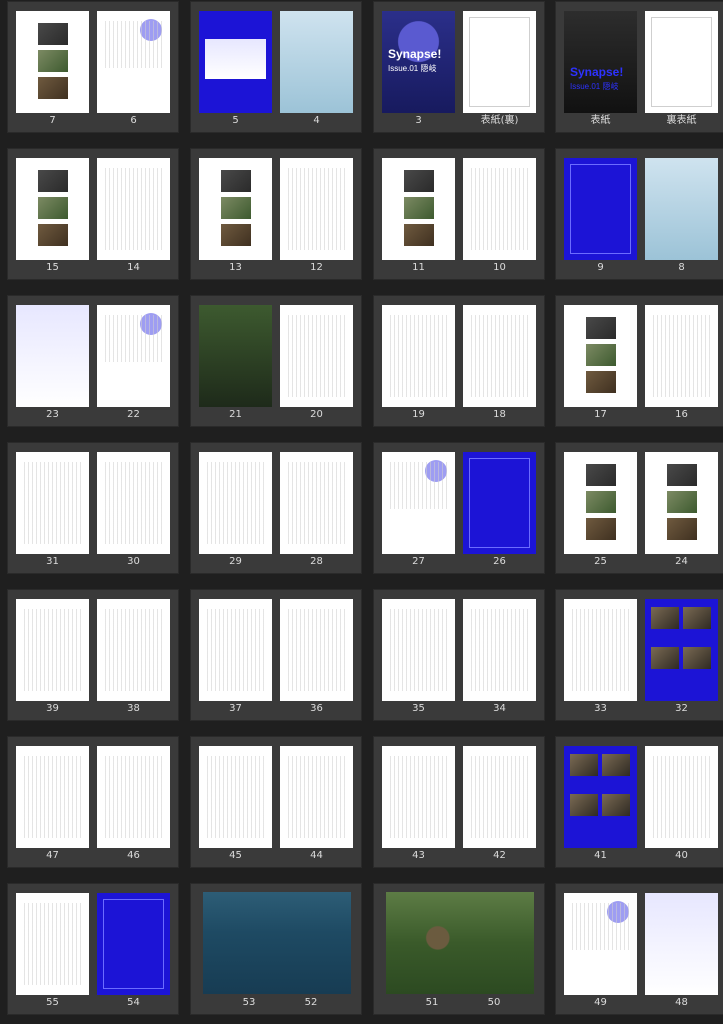 This screenshot has height=1024, width=723. What do you see at coordinates (316, 708) in the screenshot?
I see `page-number-label: 36` at bounding box center [316, 708].